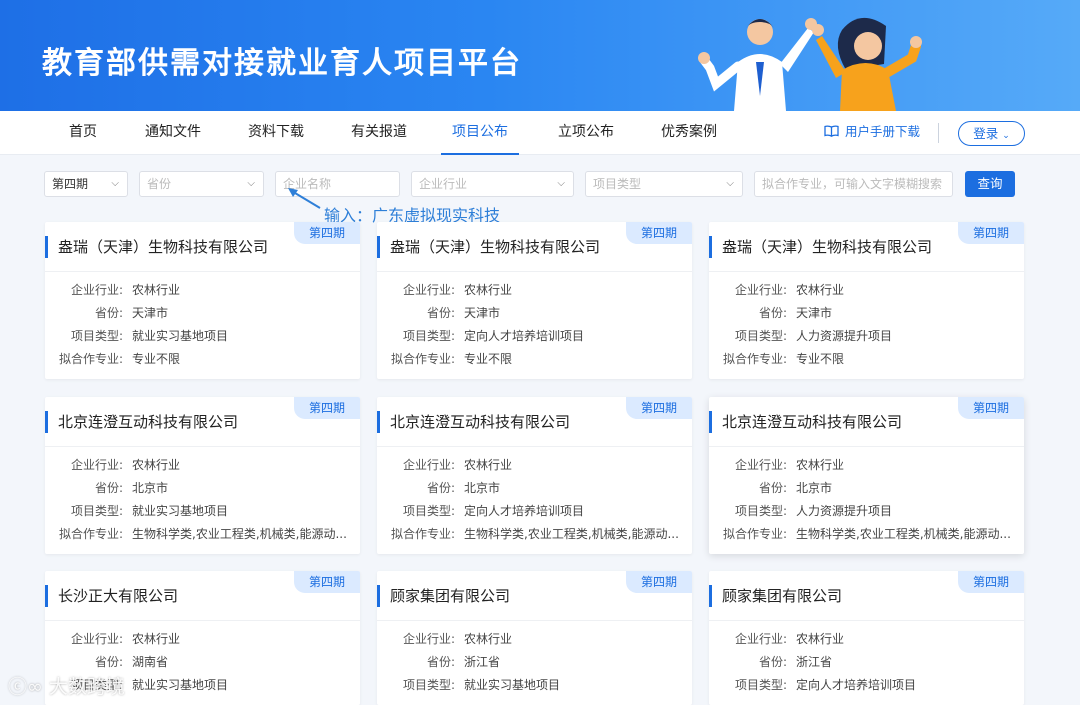 The width and height of the screenshot is (1080, 705). What do you see at coordinates (689, 133) in the screenshot?
I see `nav-cases: 优秀案例` at bounding box center [689, 133].